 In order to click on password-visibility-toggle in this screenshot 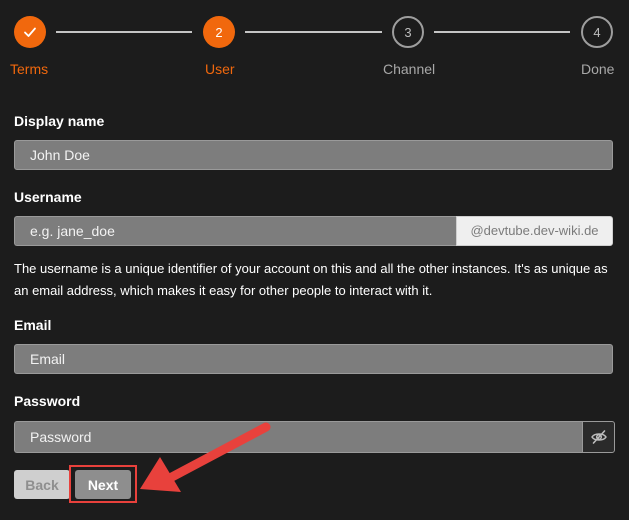, I will do `click(598, 437)`.